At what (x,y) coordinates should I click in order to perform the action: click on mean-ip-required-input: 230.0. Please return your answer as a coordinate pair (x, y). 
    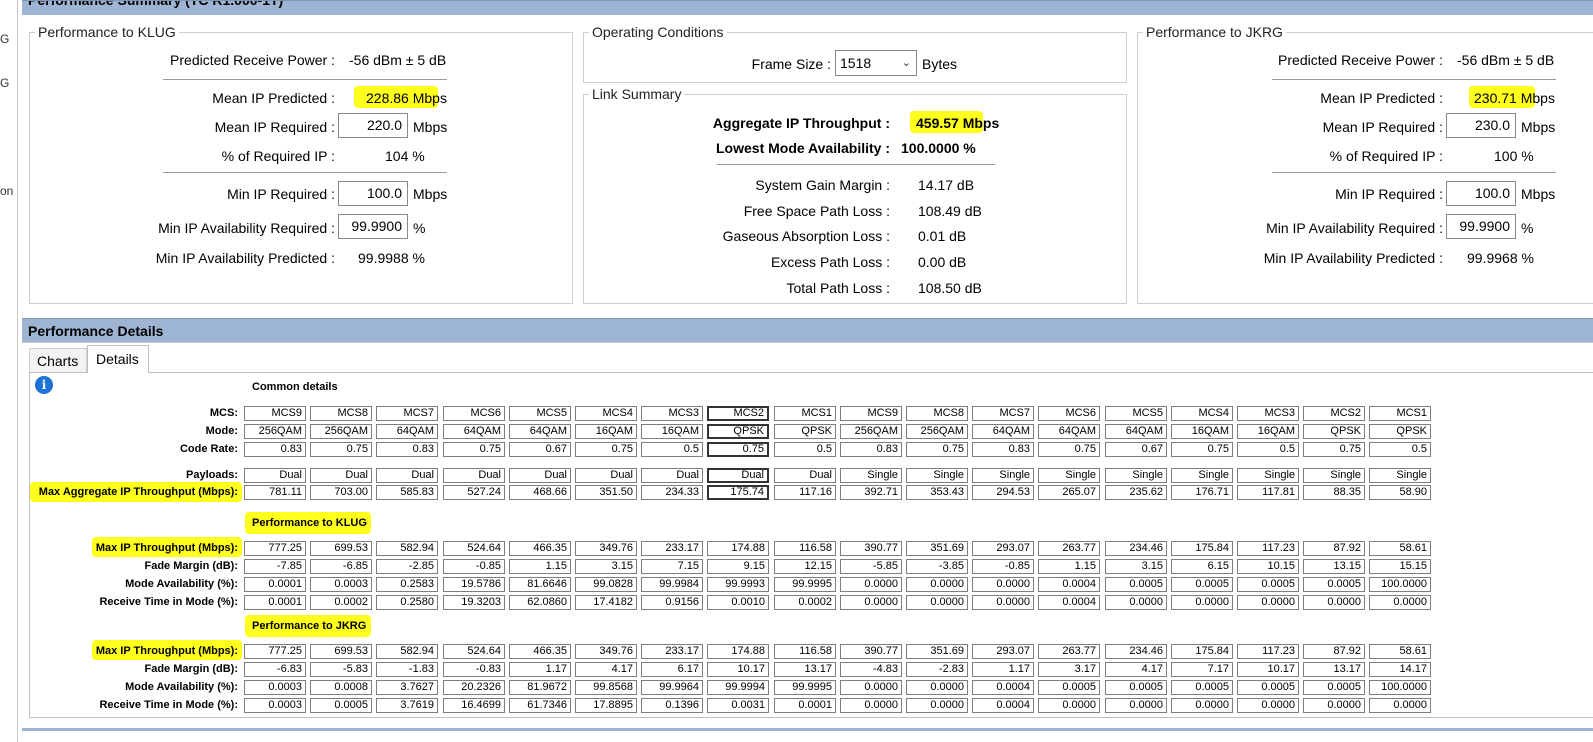
    Looking at the image, I should click on (1481, 125).